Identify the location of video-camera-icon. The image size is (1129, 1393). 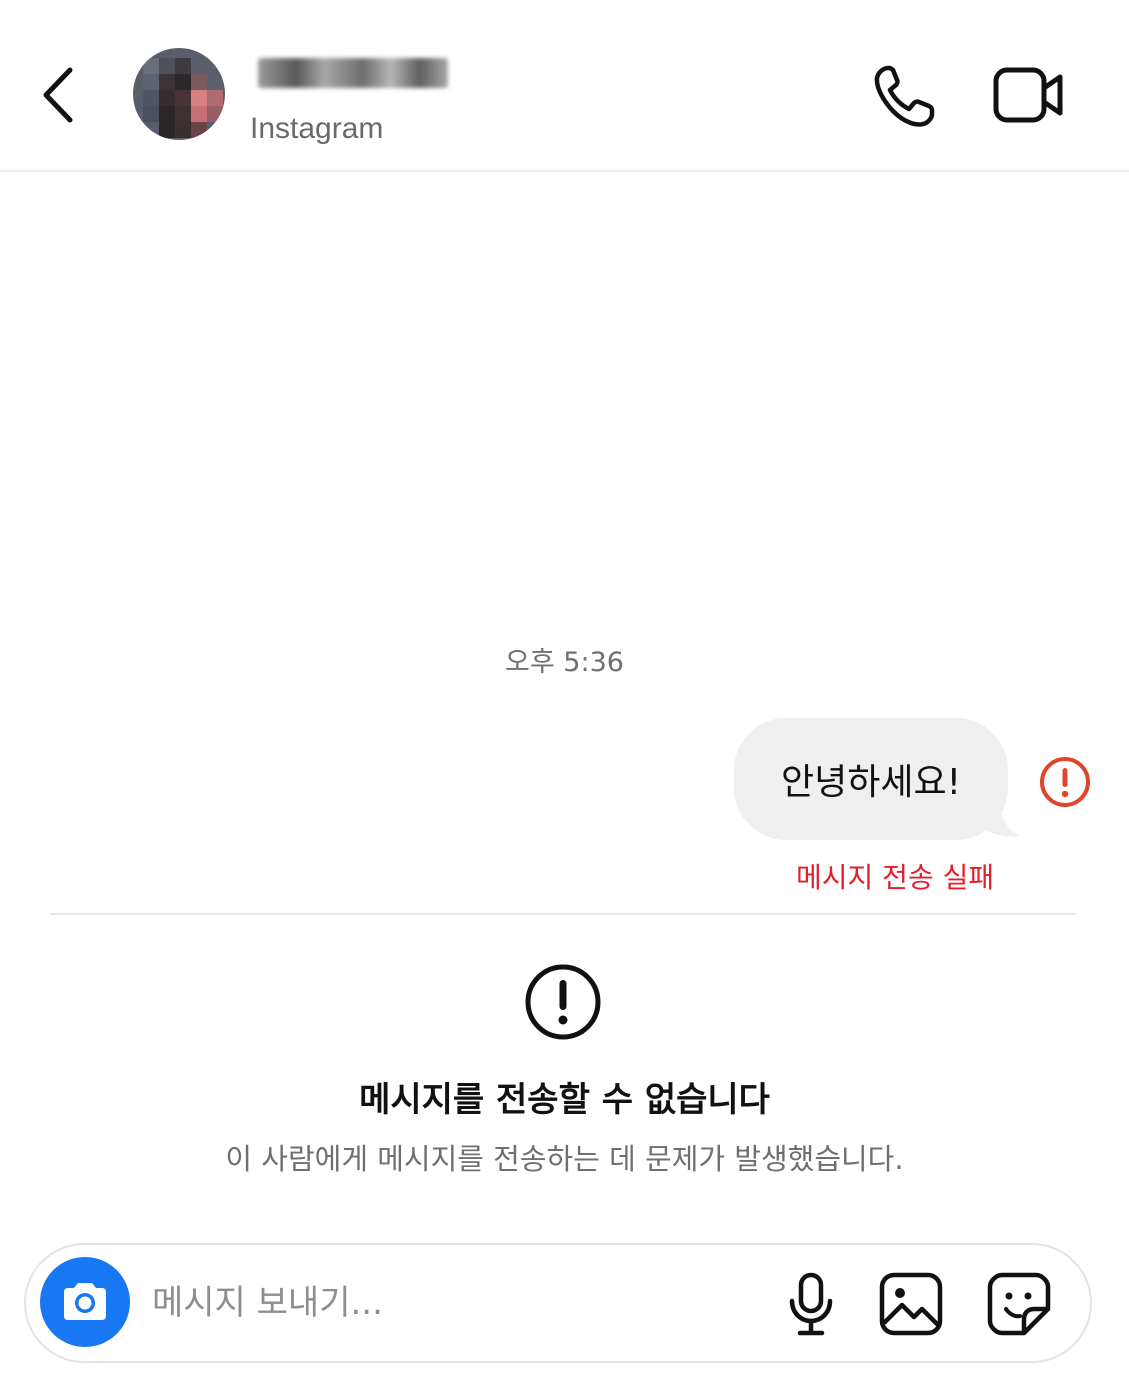
(1028, 95).